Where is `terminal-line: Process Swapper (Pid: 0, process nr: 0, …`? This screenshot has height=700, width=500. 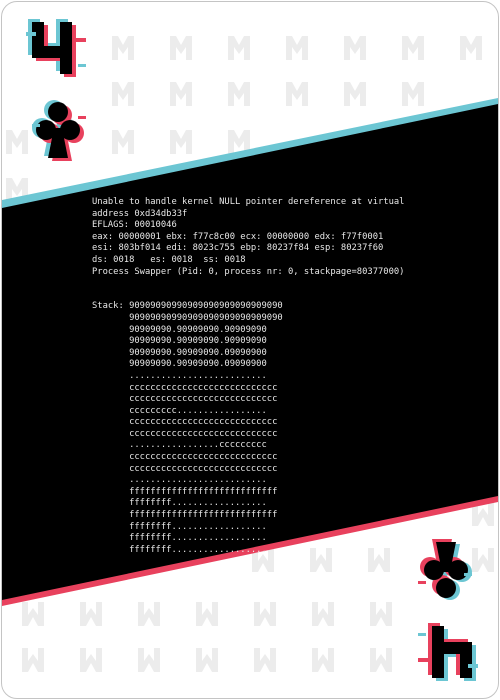
terminal-line: Process Swapper (Pid: 0, process nr: 0, … is located at coordinates (248, 271).